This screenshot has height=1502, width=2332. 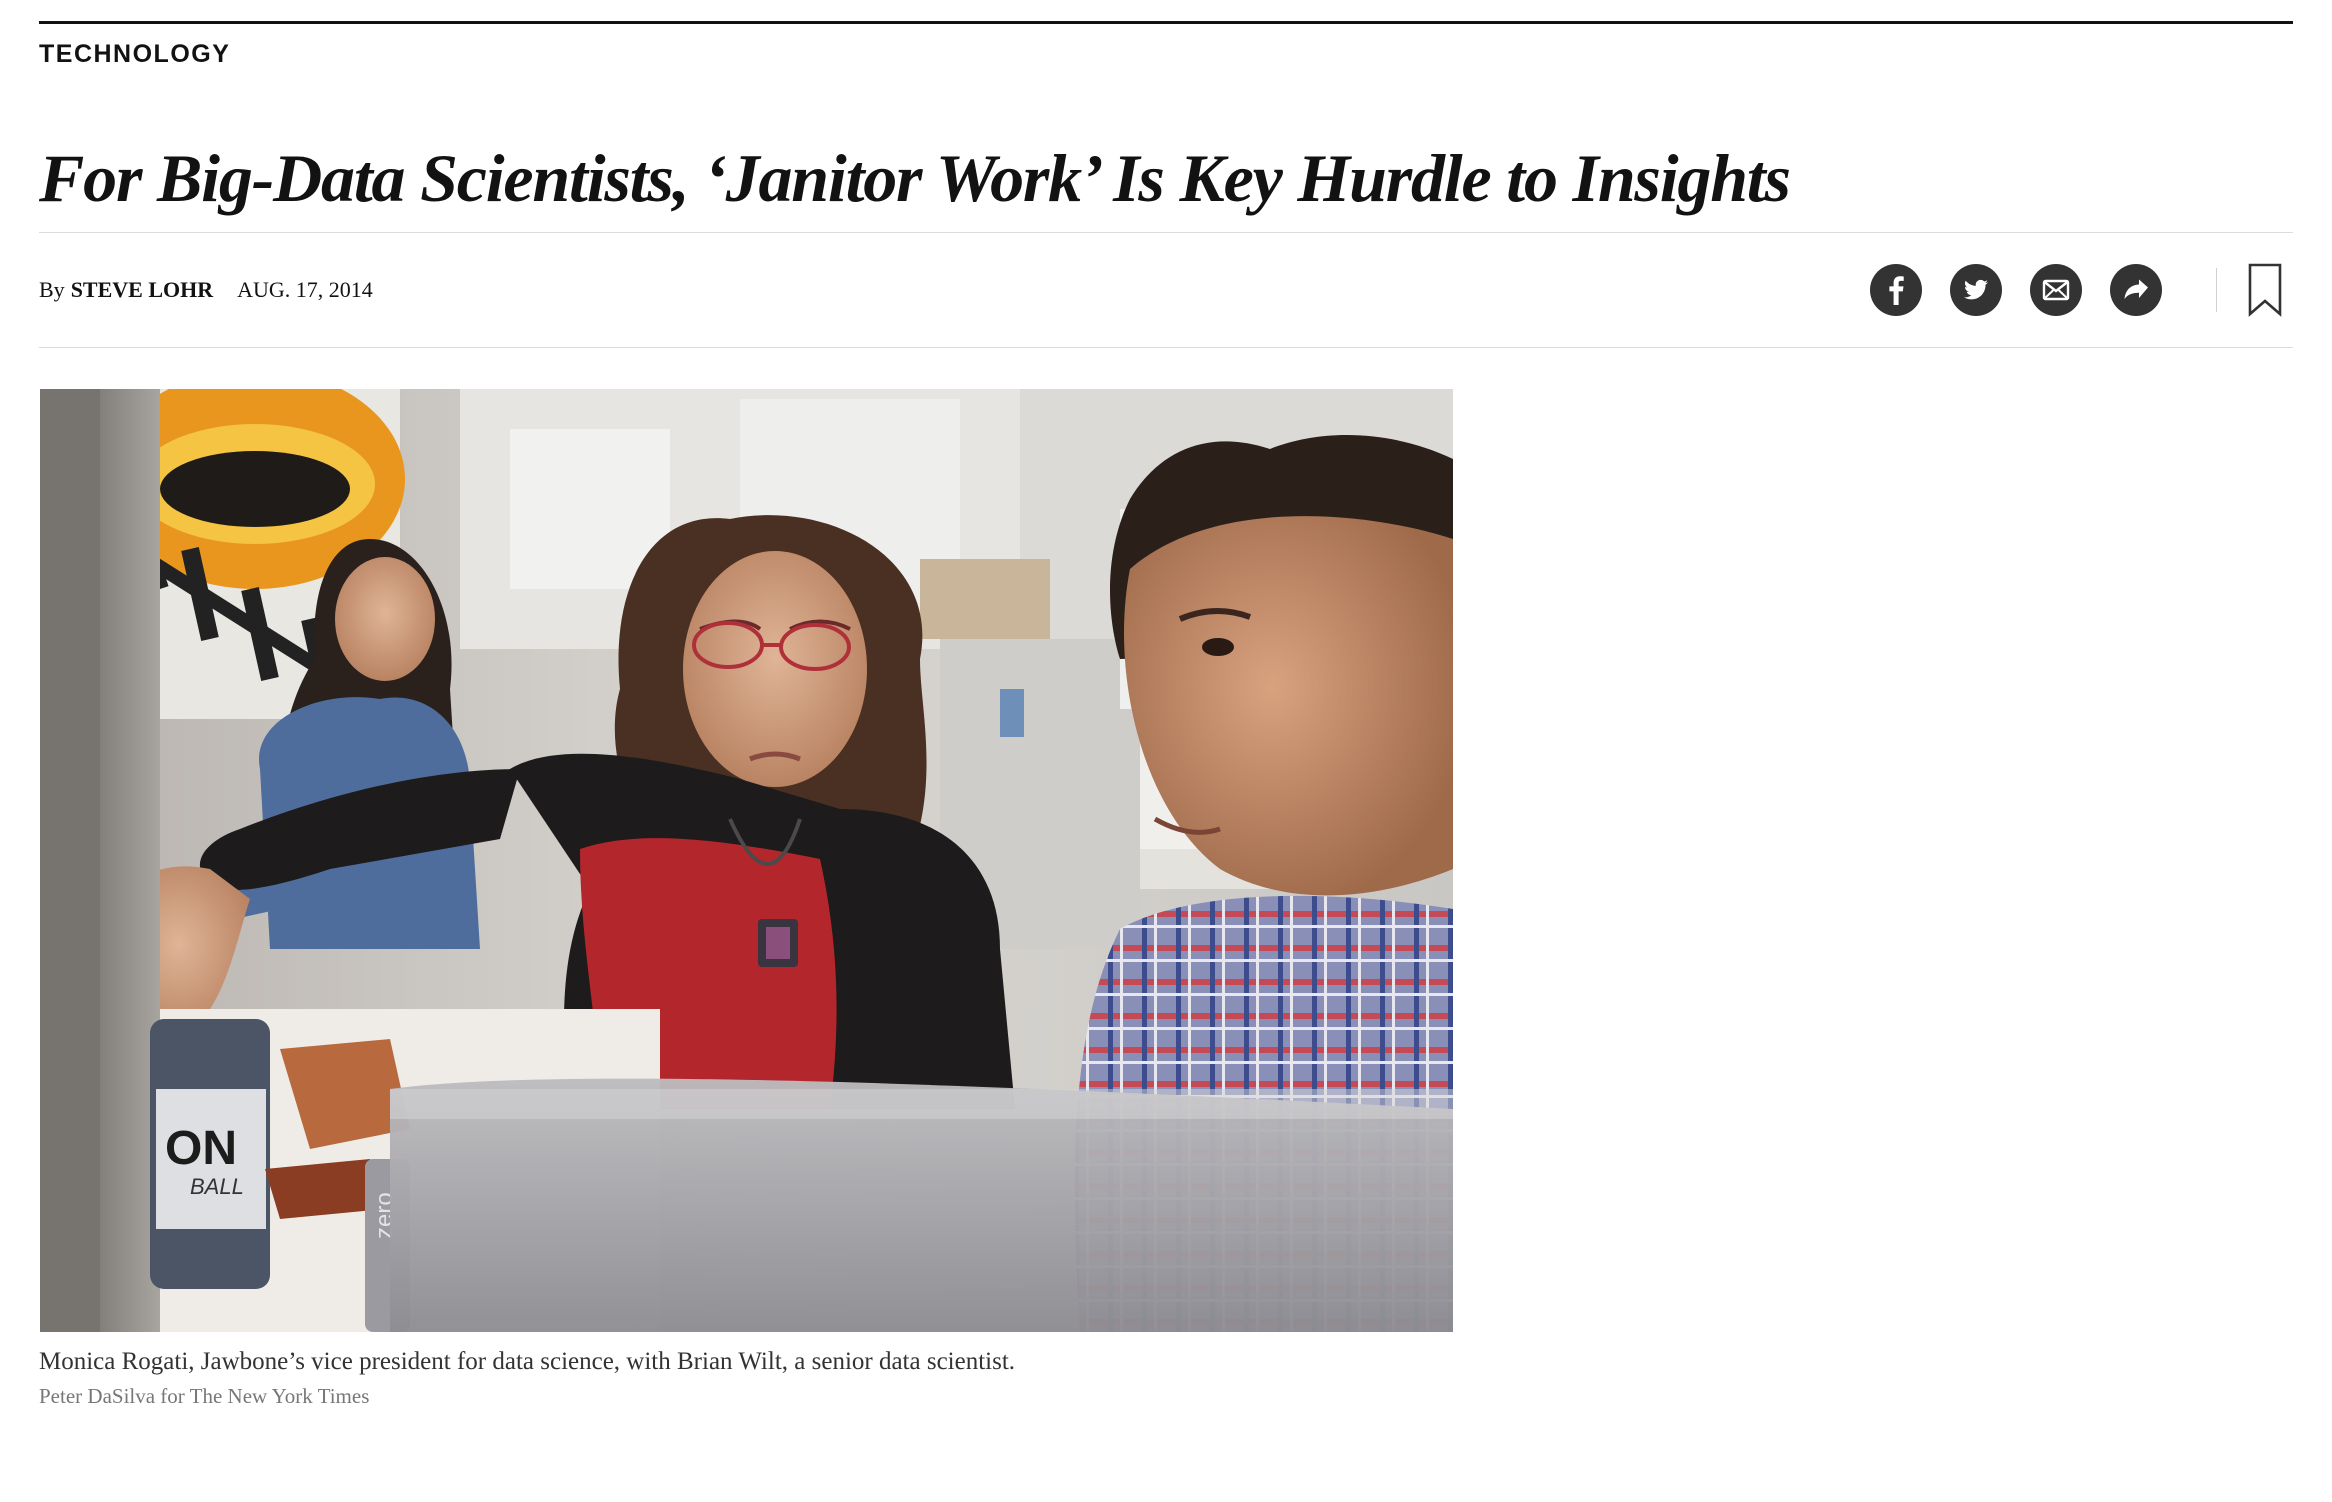 I want to click on facebook-share-button, so click(x=1896, y=290).